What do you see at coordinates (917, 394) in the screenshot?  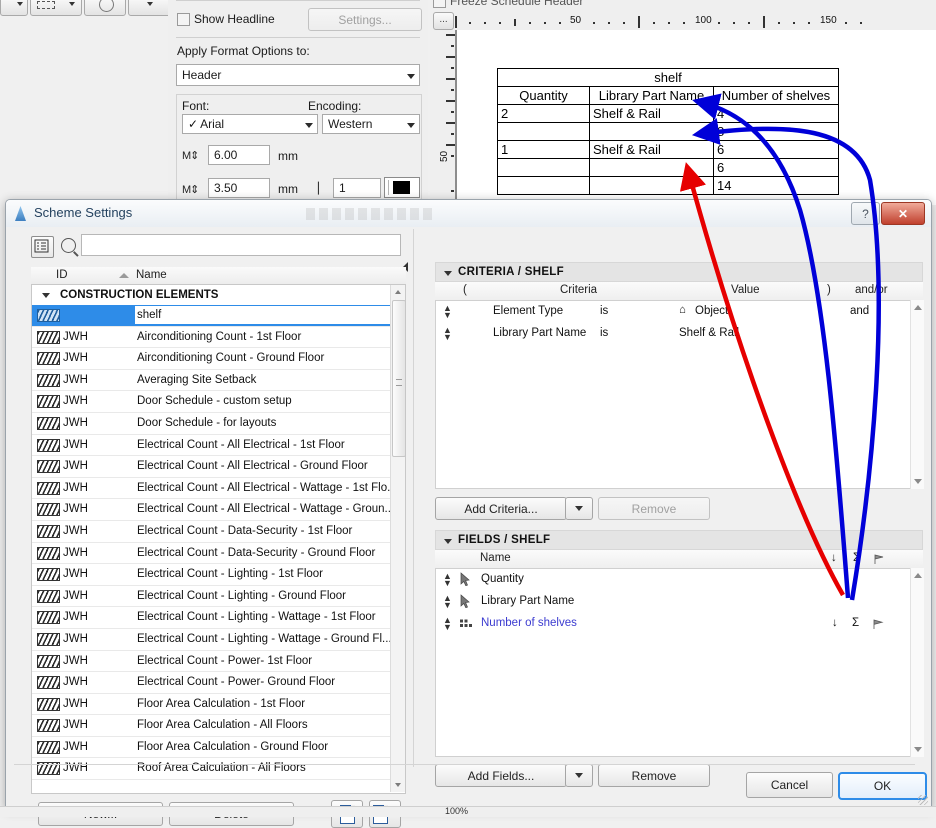 I see `criteria-scrollbar` at bounding box center [917, 394].